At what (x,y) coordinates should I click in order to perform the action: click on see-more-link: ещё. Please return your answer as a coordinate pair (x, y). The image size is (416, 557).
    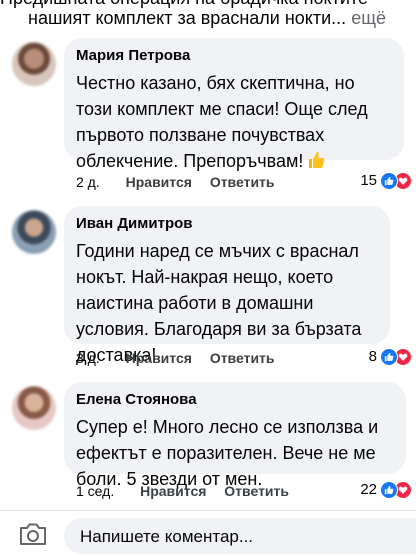
    Looking at the image, I should click on (368, 18).